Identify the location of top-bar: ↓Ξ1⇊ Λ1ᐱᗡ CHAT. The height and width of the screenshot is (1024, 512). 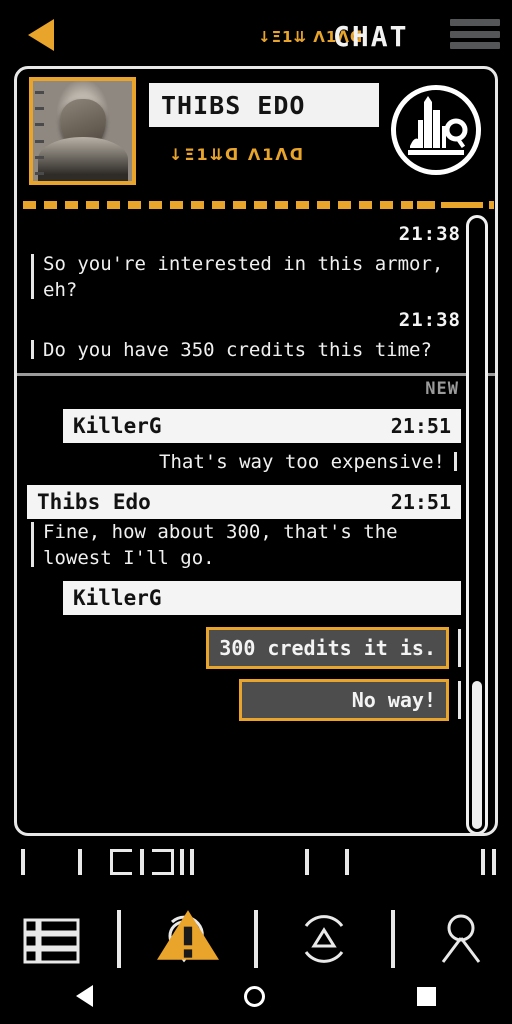
(256, 33).